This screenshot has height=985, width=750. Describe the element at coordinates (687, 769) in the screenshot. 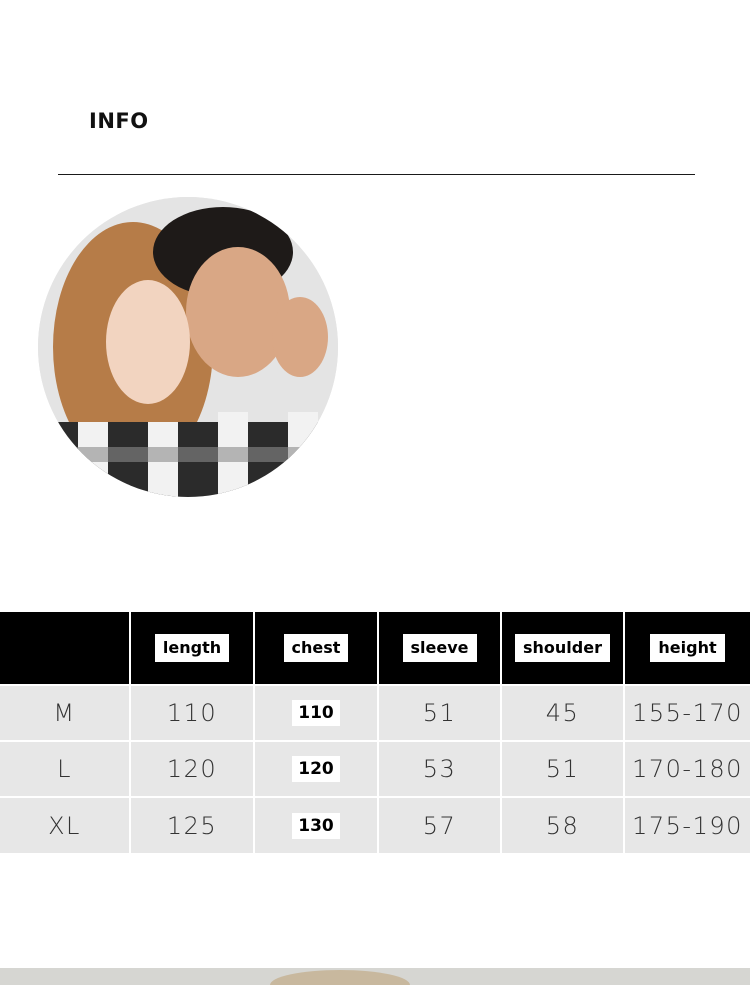

I see `height-cell: 170-180` at that location.